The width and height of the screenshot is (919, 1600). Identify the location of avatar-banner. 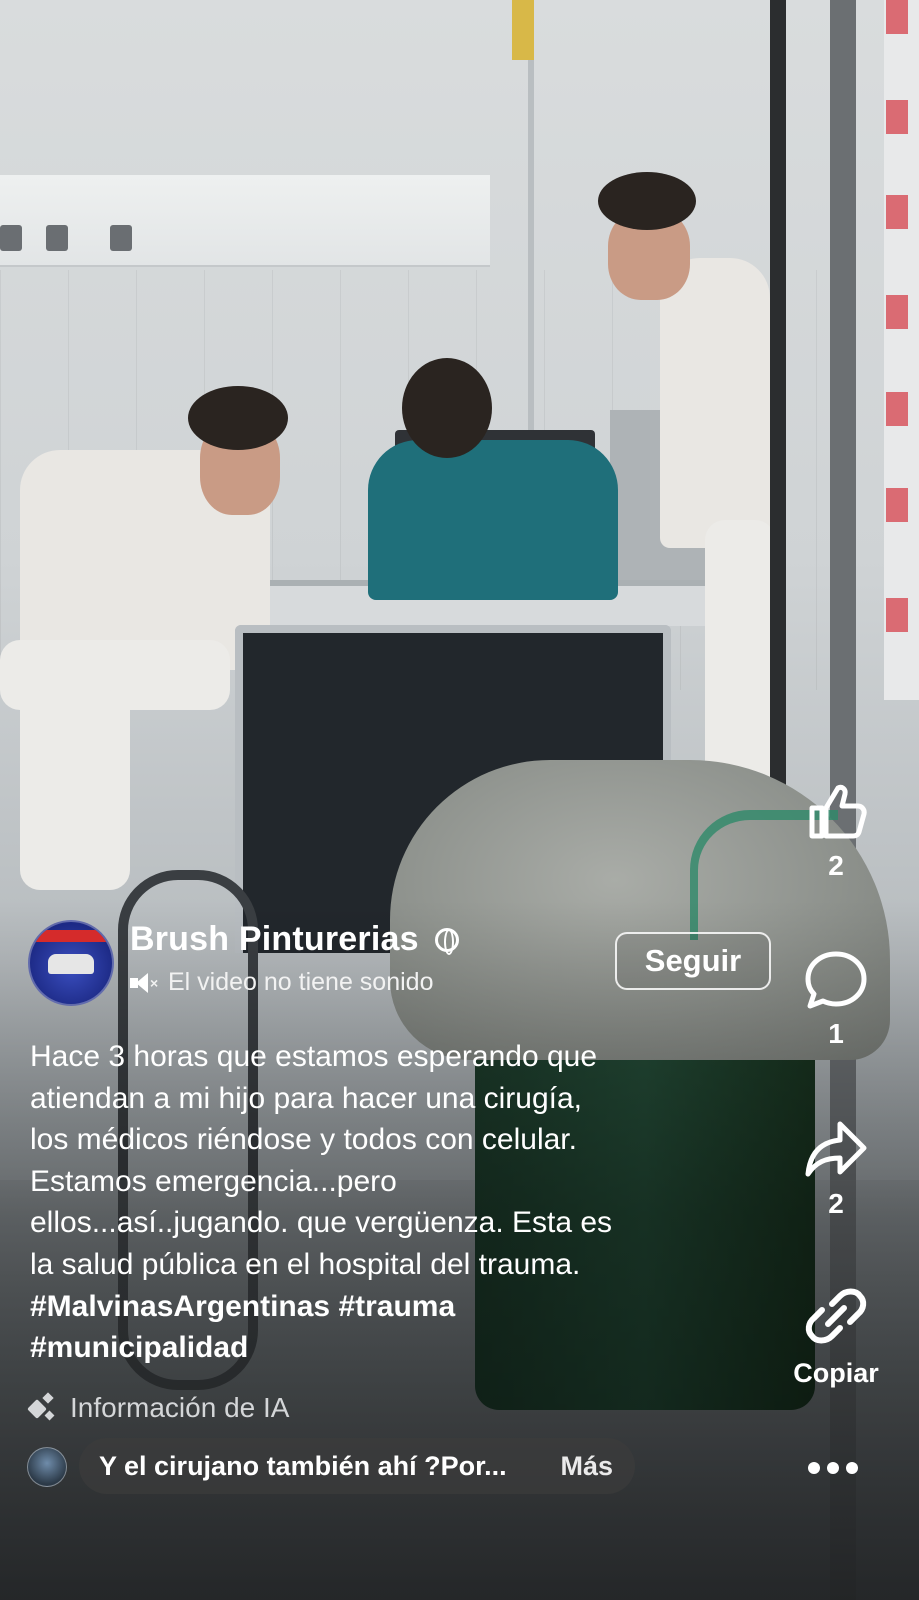
(71, 936).